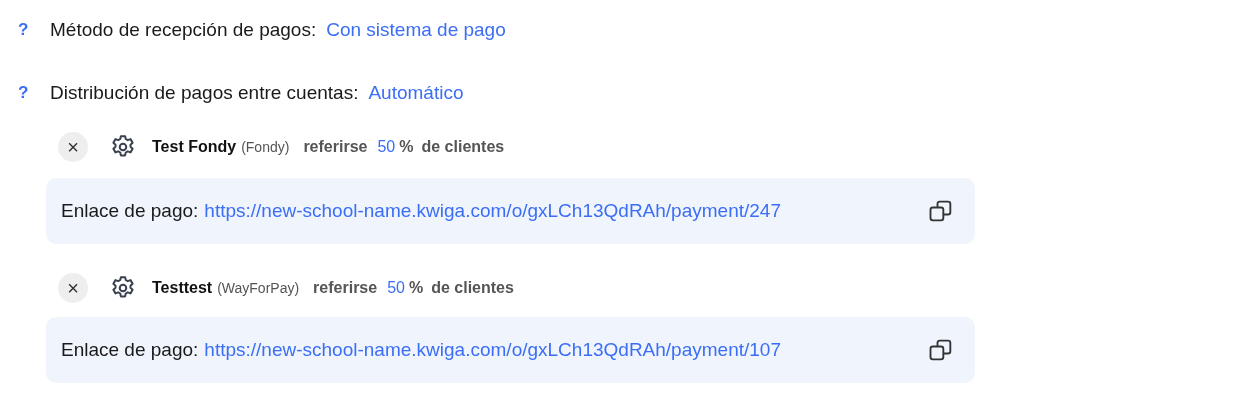 The width and height of the screenshot is (1246, 416). Describe the element at coordinates (182, 288) in the screenshot. I see `account-name: Testtest` at that location.